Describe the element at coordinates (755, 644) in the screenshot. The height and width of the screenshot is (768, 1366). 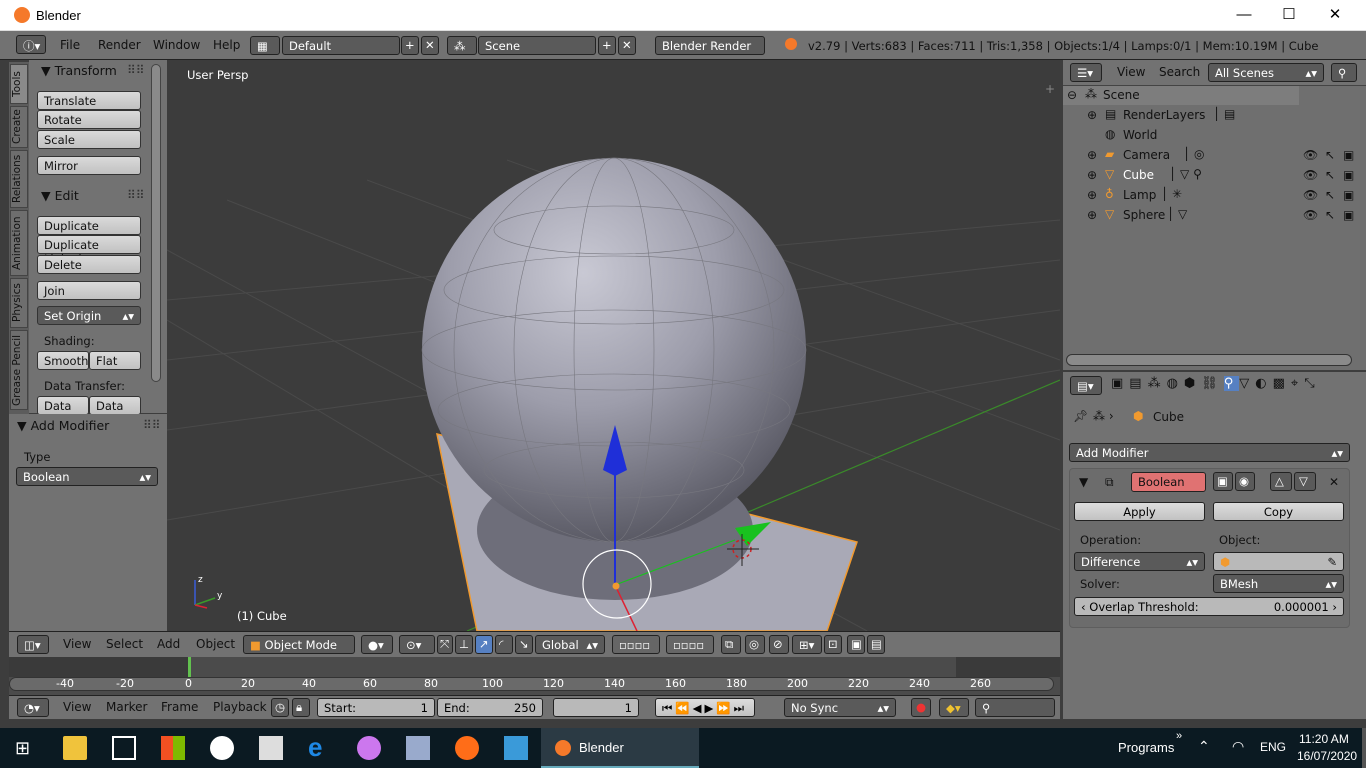
I see `proportional-edit-icon: ◎` at that location.